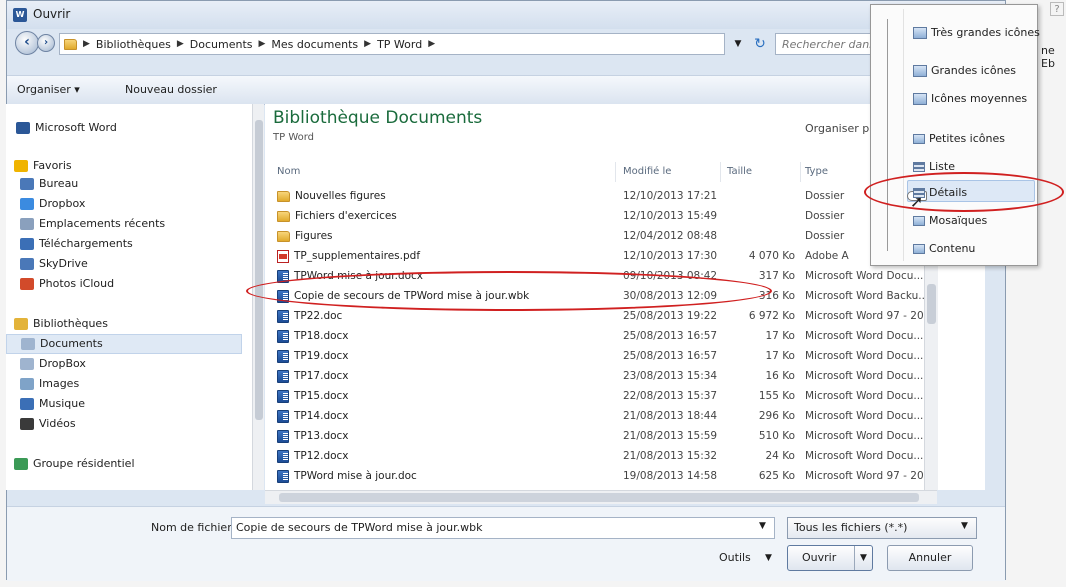 Image resolution: width=1066 pixels, height=587 pixels. I want to click on nav-item-label: Vidéos, so click(57, 423).